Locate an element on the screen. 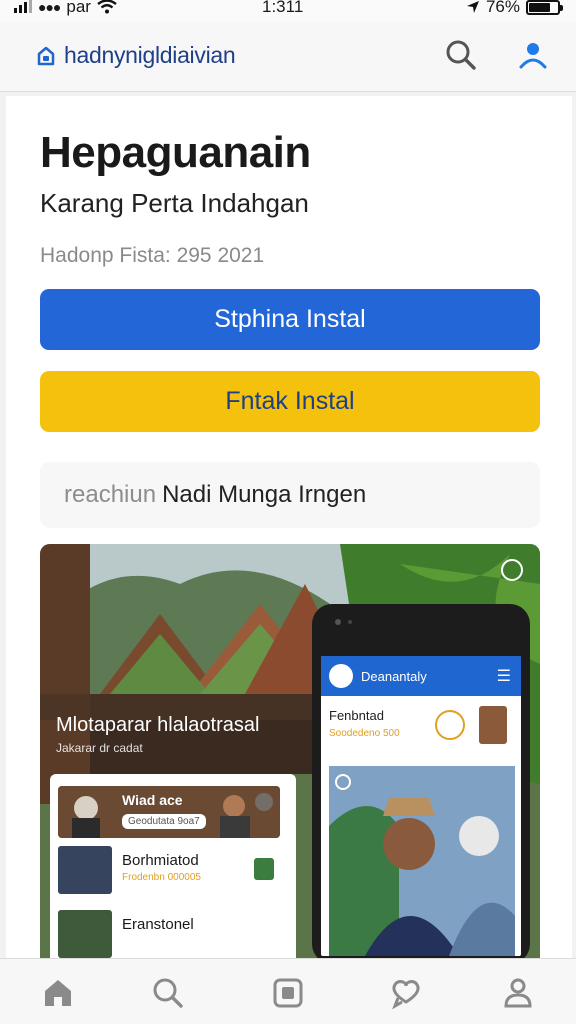 The image size is (576, 1024). showcase-caption-title: Mlotaparar hlalaotrasal is located at coordinates (158, 725).